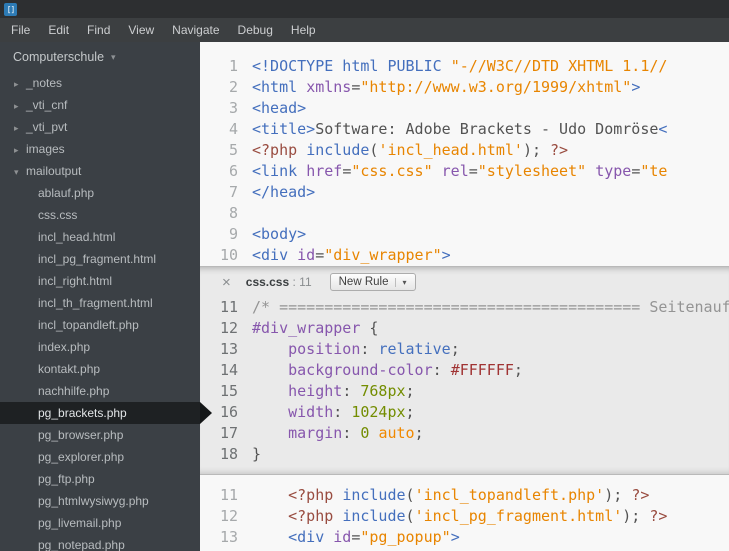 The width and height of the screenshot is (729, 551). Describe the element at coordinates (100, 83) in the screenshot. I see `folder-_notes: ▸ _notes` at that location.